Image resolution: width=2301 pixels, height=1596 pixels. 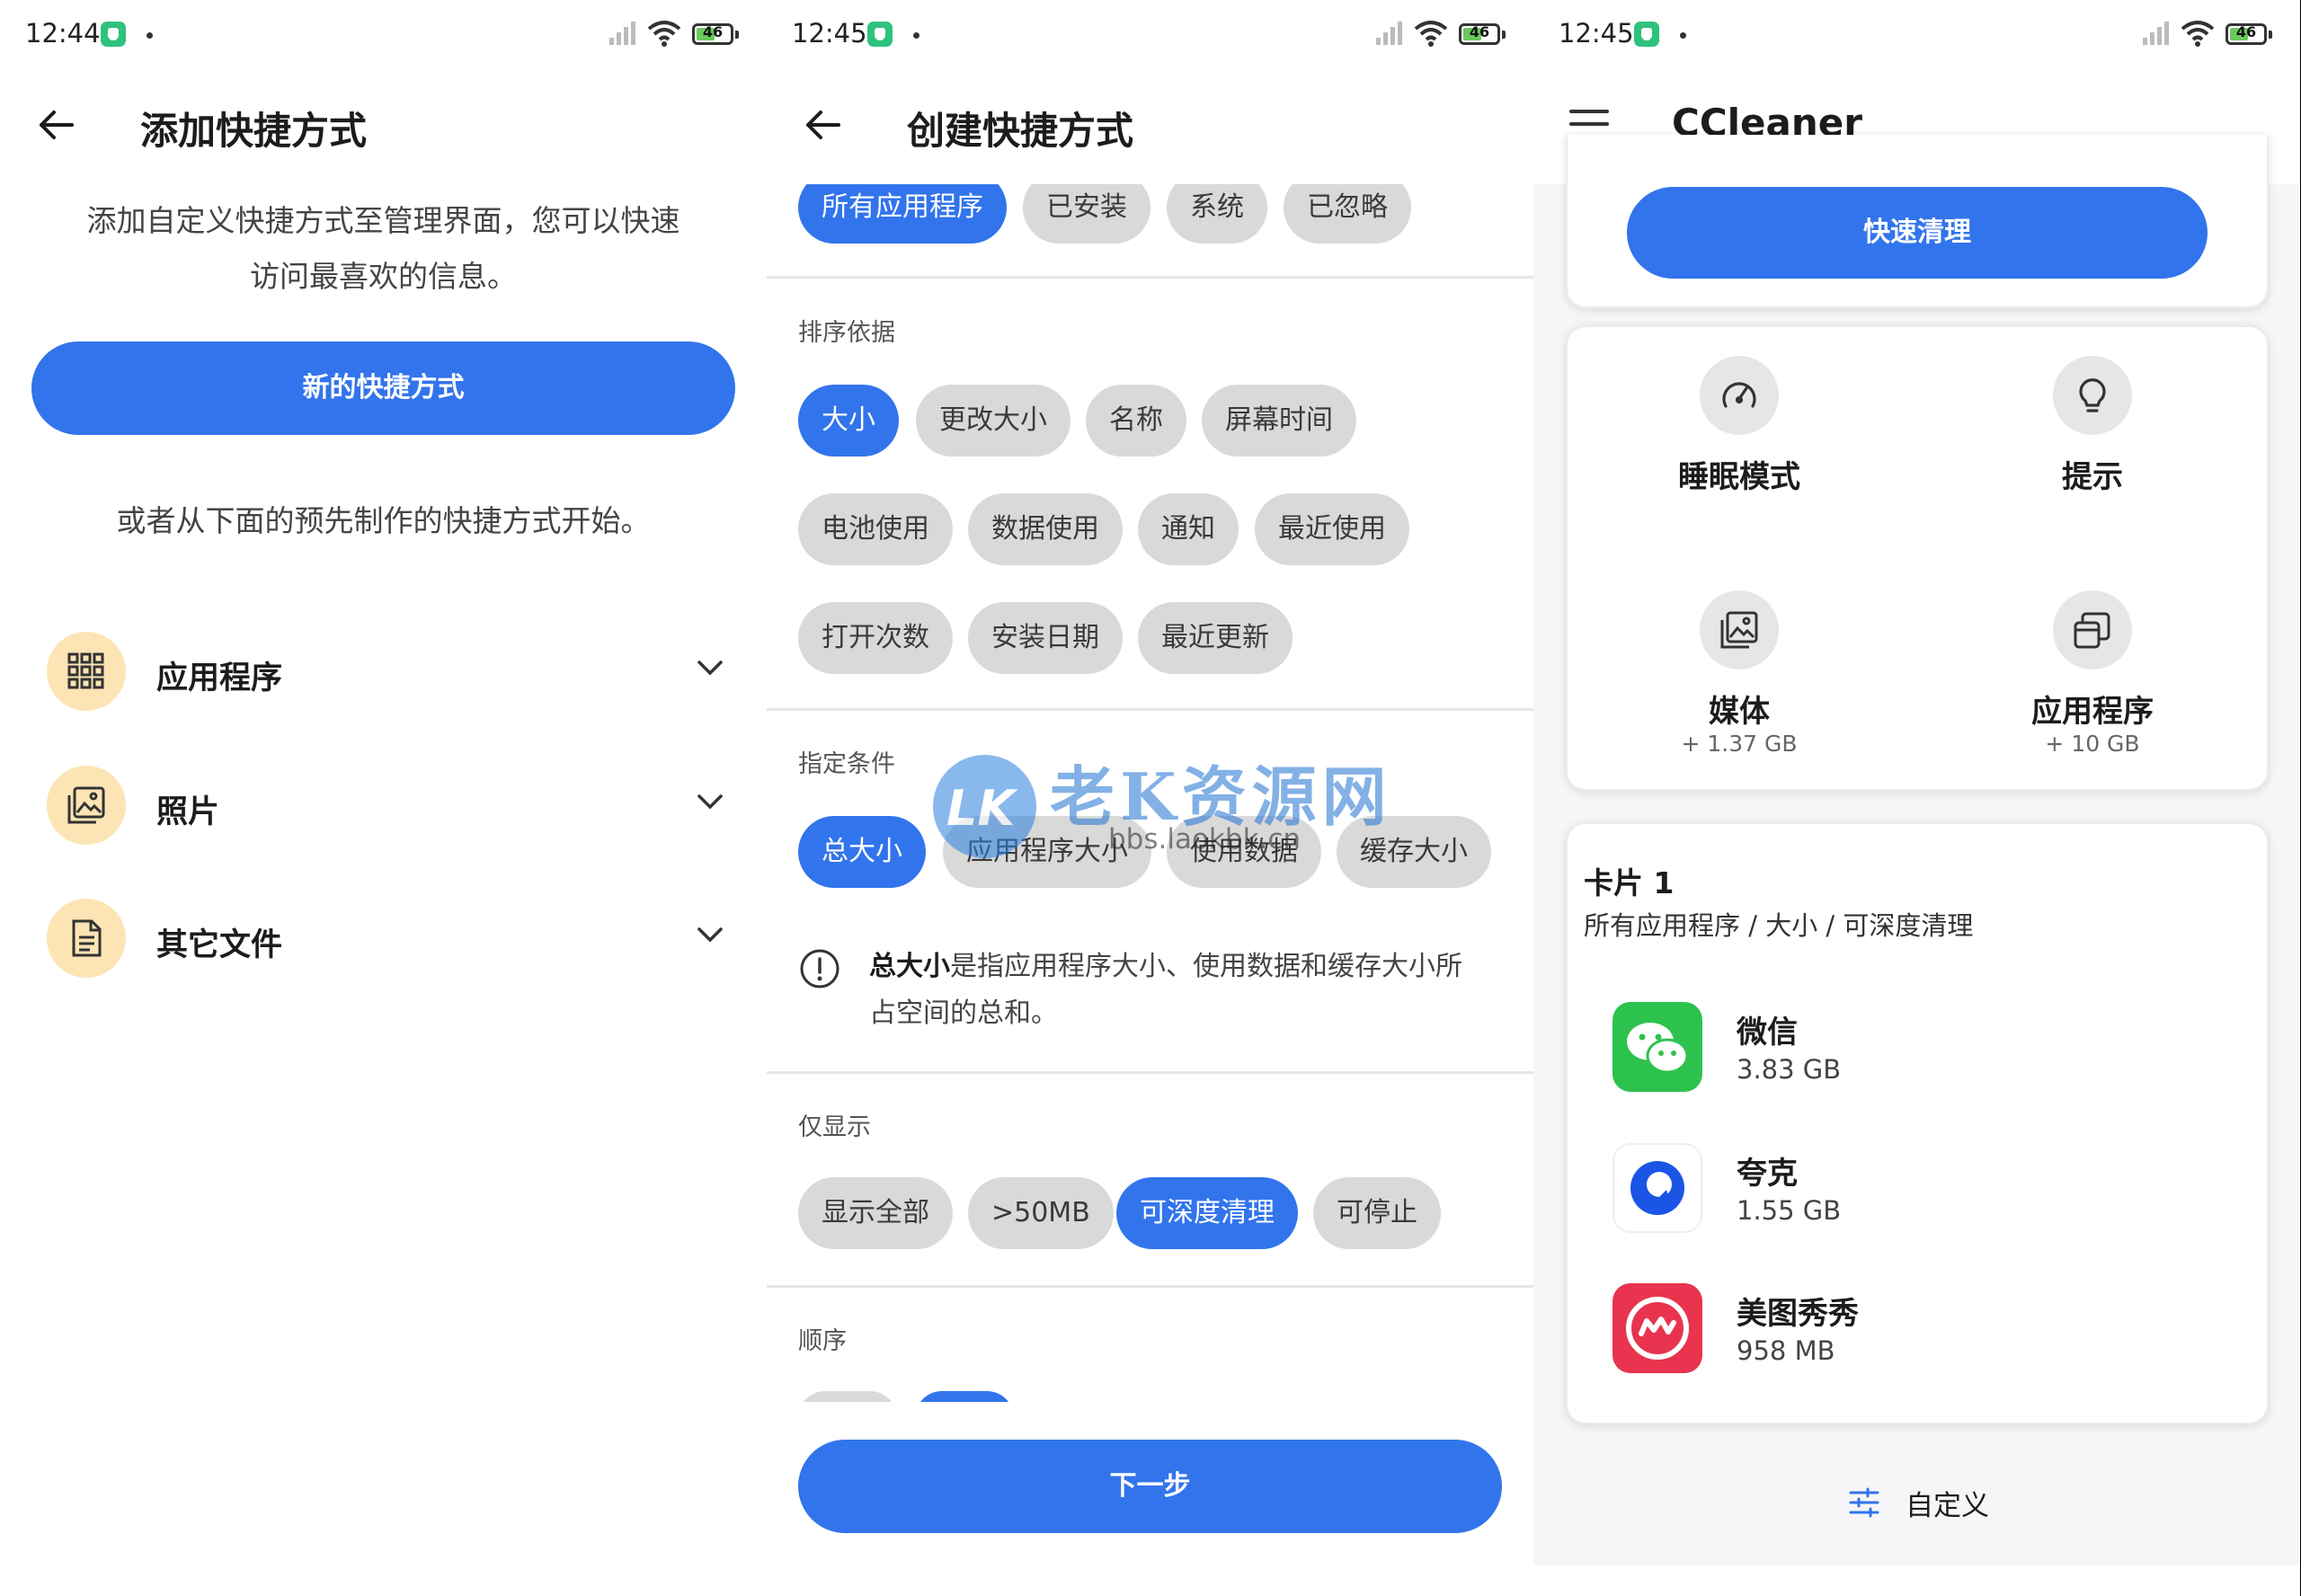 I want to click on document-icon, so click(x=87, y=938).